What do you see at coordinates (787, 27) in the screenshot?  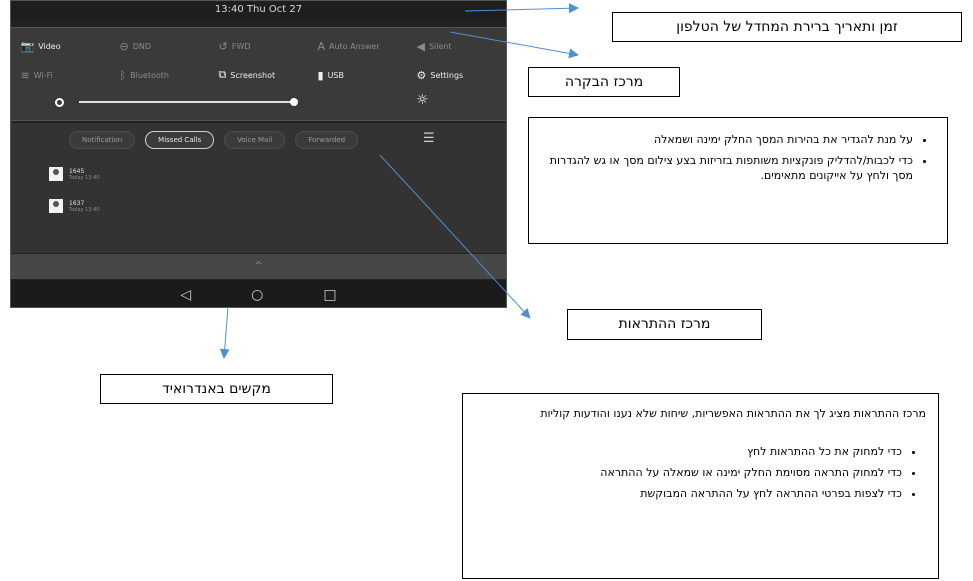 I see `time-date-label: זמן ותאריך ברירת המחדל של הטלפון` at bounding box center [787, 27].